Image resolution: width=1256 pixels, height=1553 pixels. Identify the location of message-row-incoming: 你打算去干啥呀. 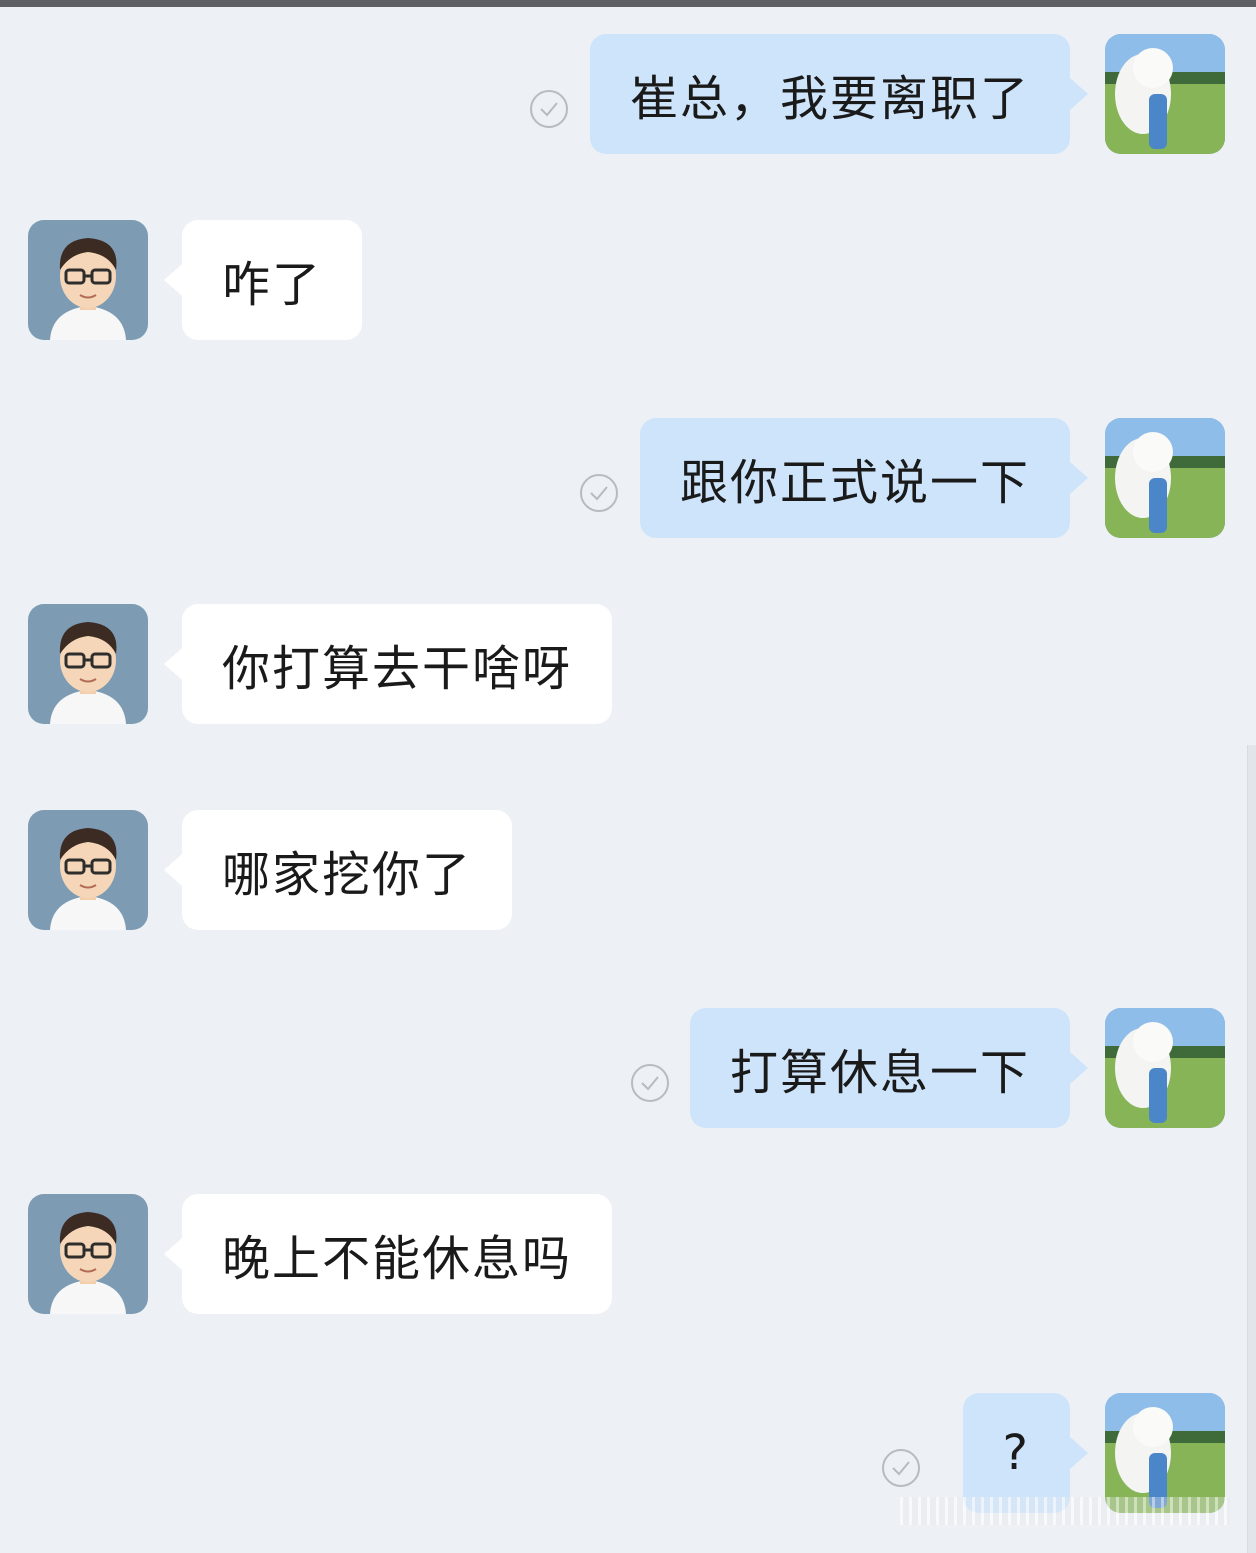
(628, 666).